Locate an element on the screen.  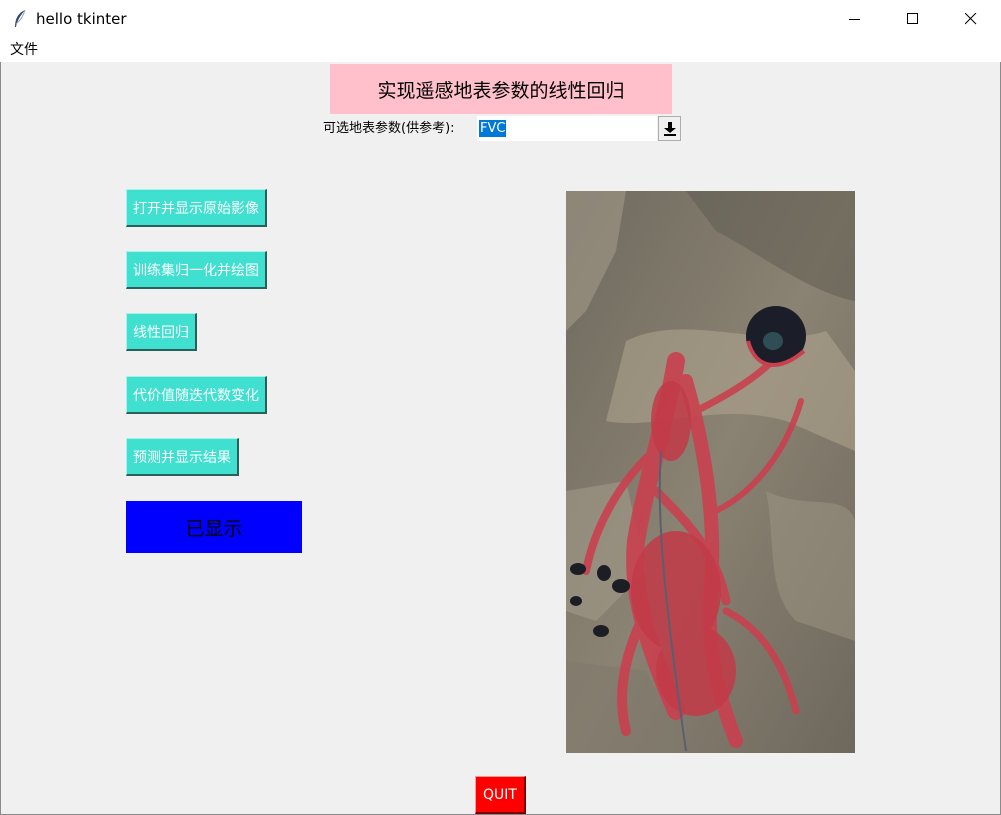
param-combobox-dropdown-button is located at coordinates (669, 128).